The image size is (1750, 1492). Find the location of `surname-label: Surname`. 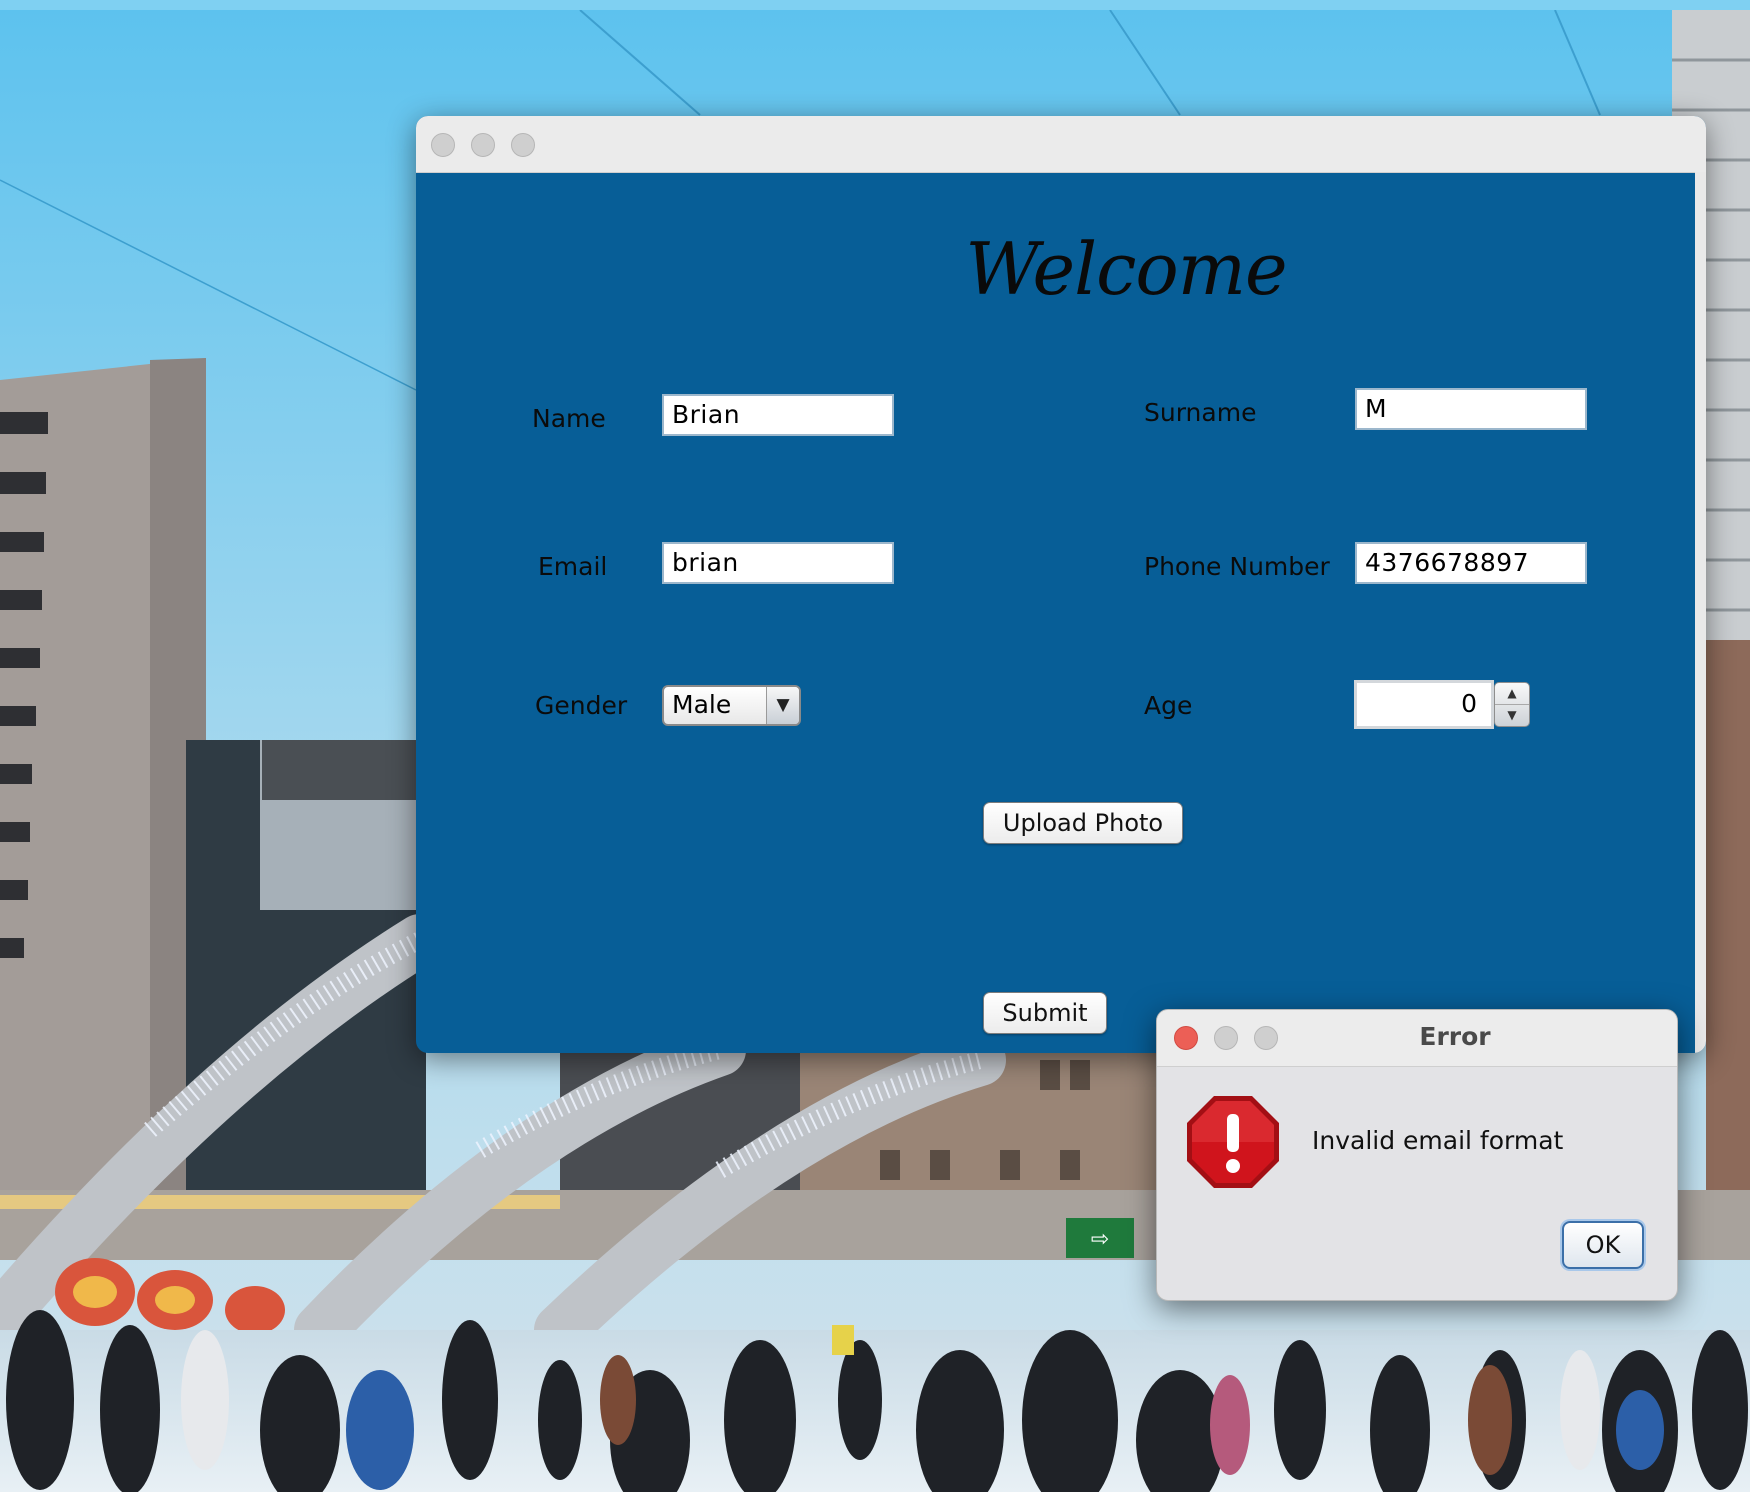

surname-label: Surname is located at coordinates (1200, 412).